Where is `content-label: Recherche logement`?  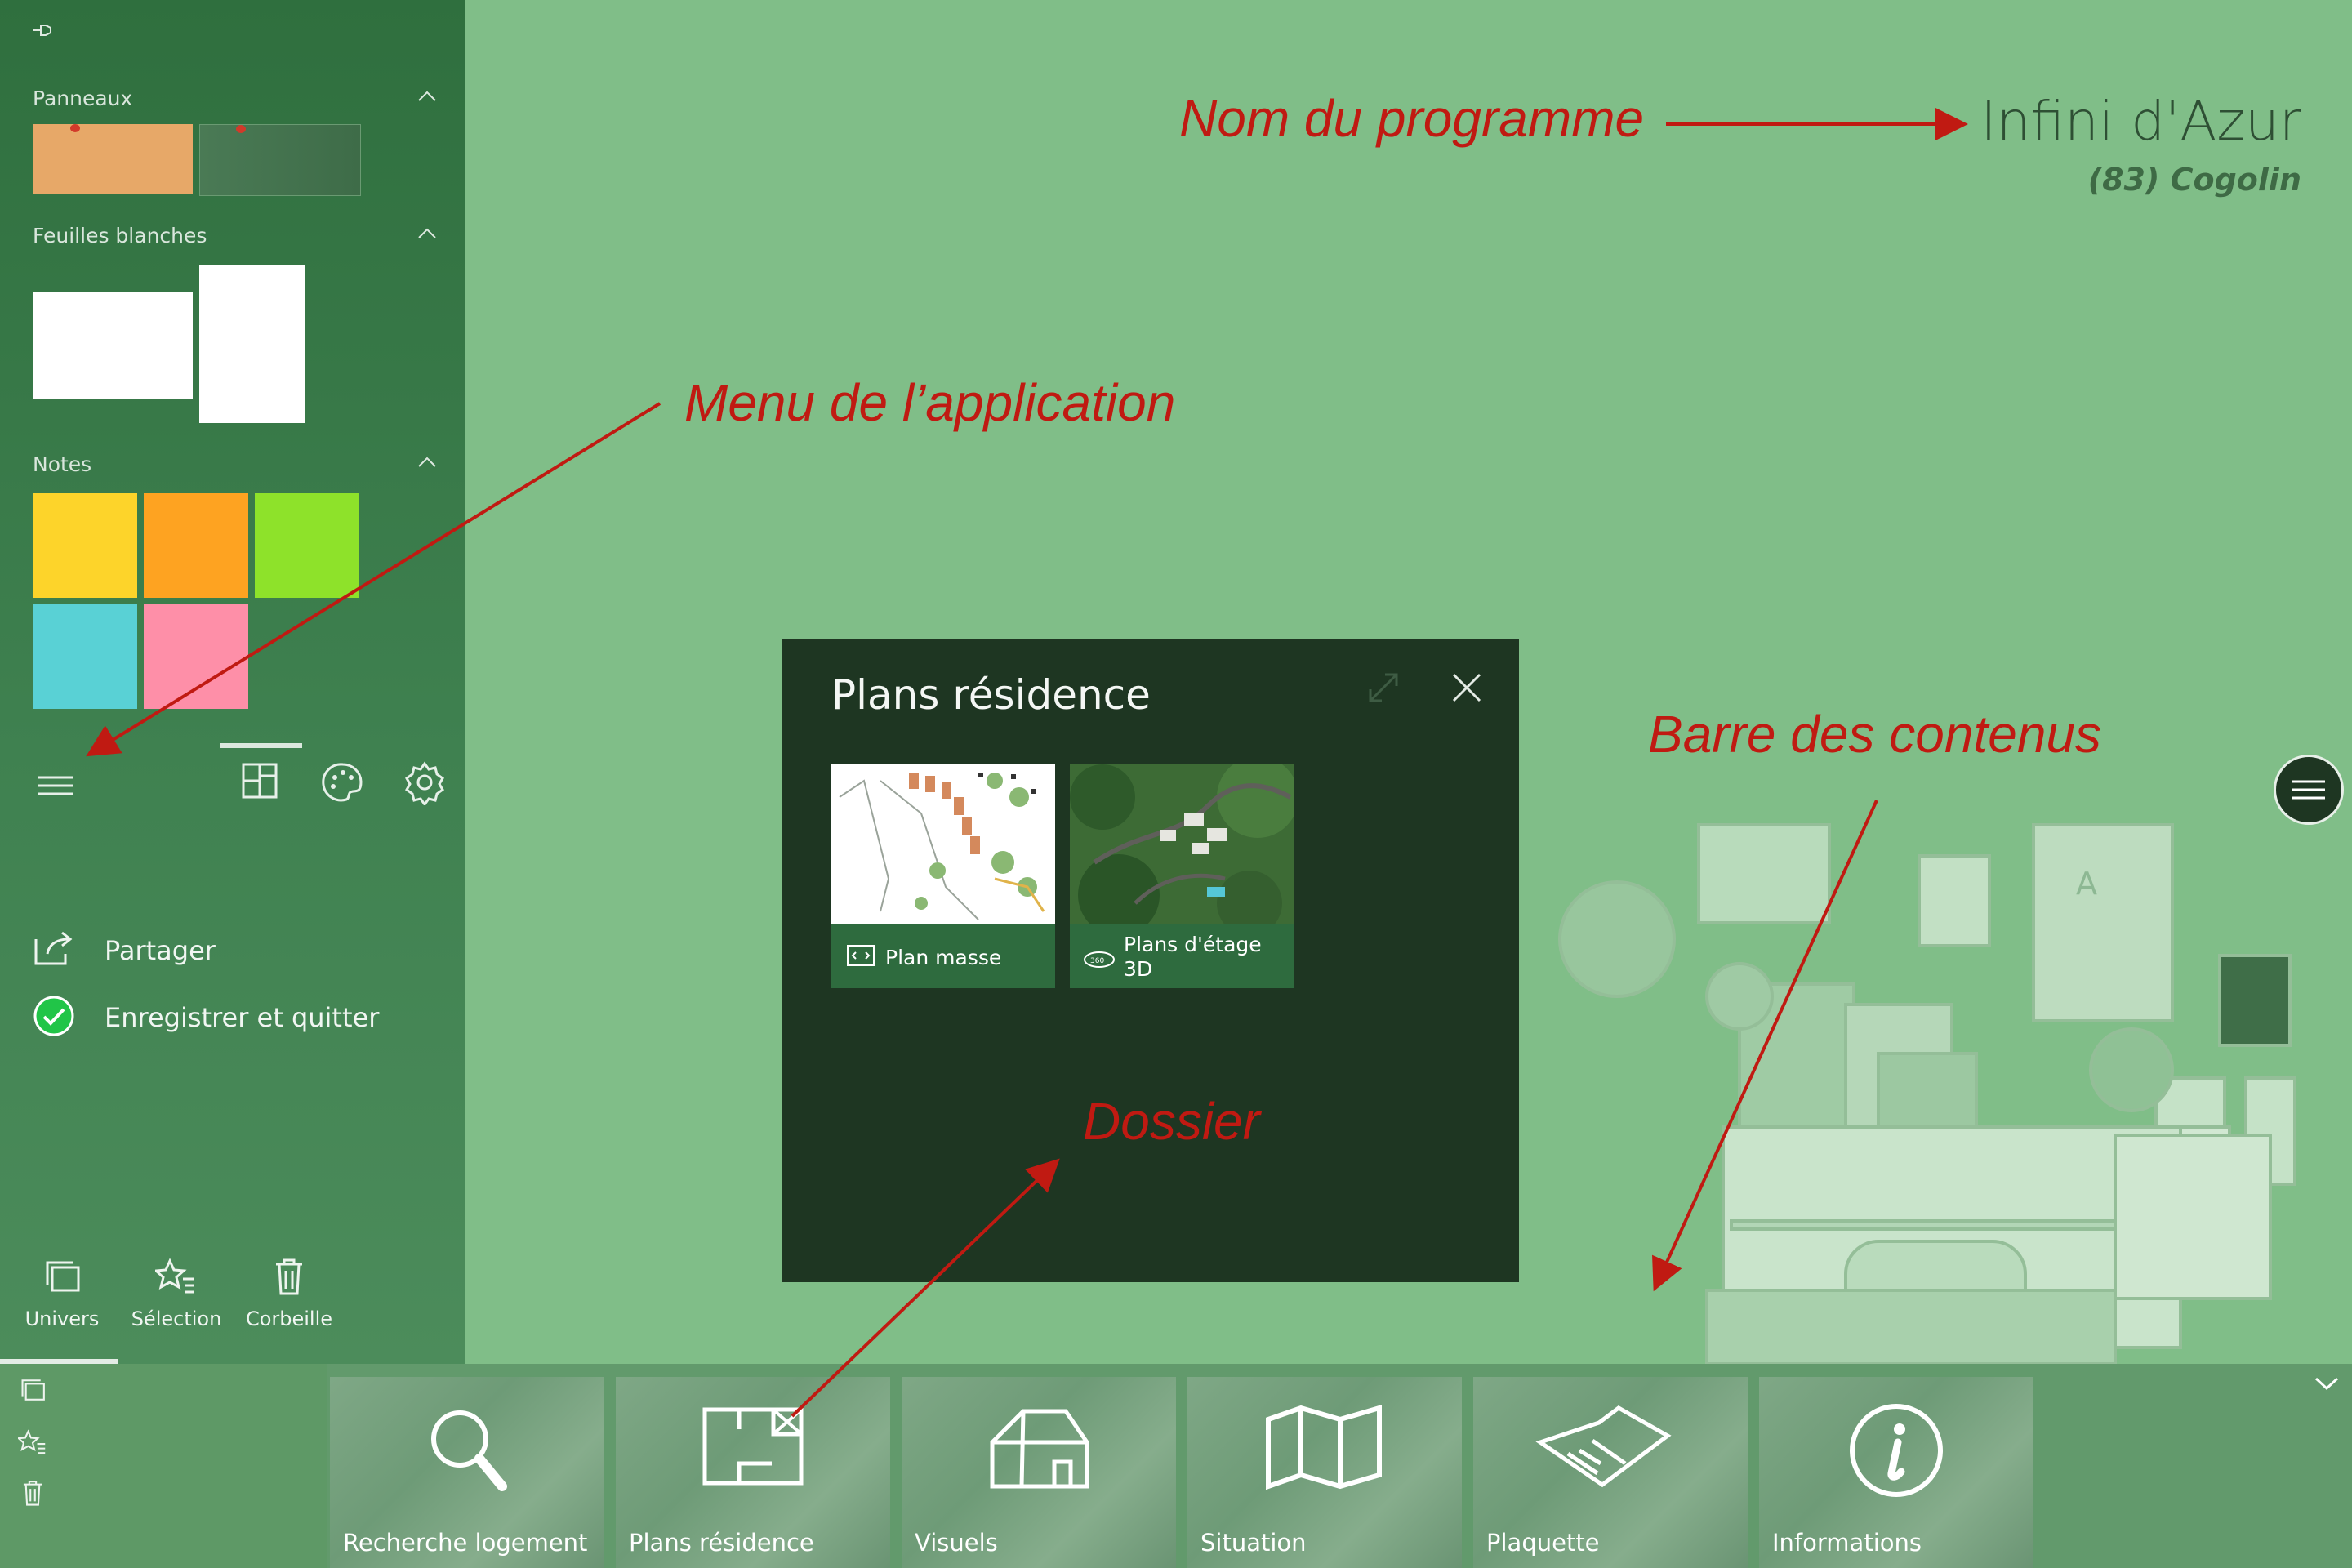
content-label: Recherche logement is located at coordinates (465, 1543).